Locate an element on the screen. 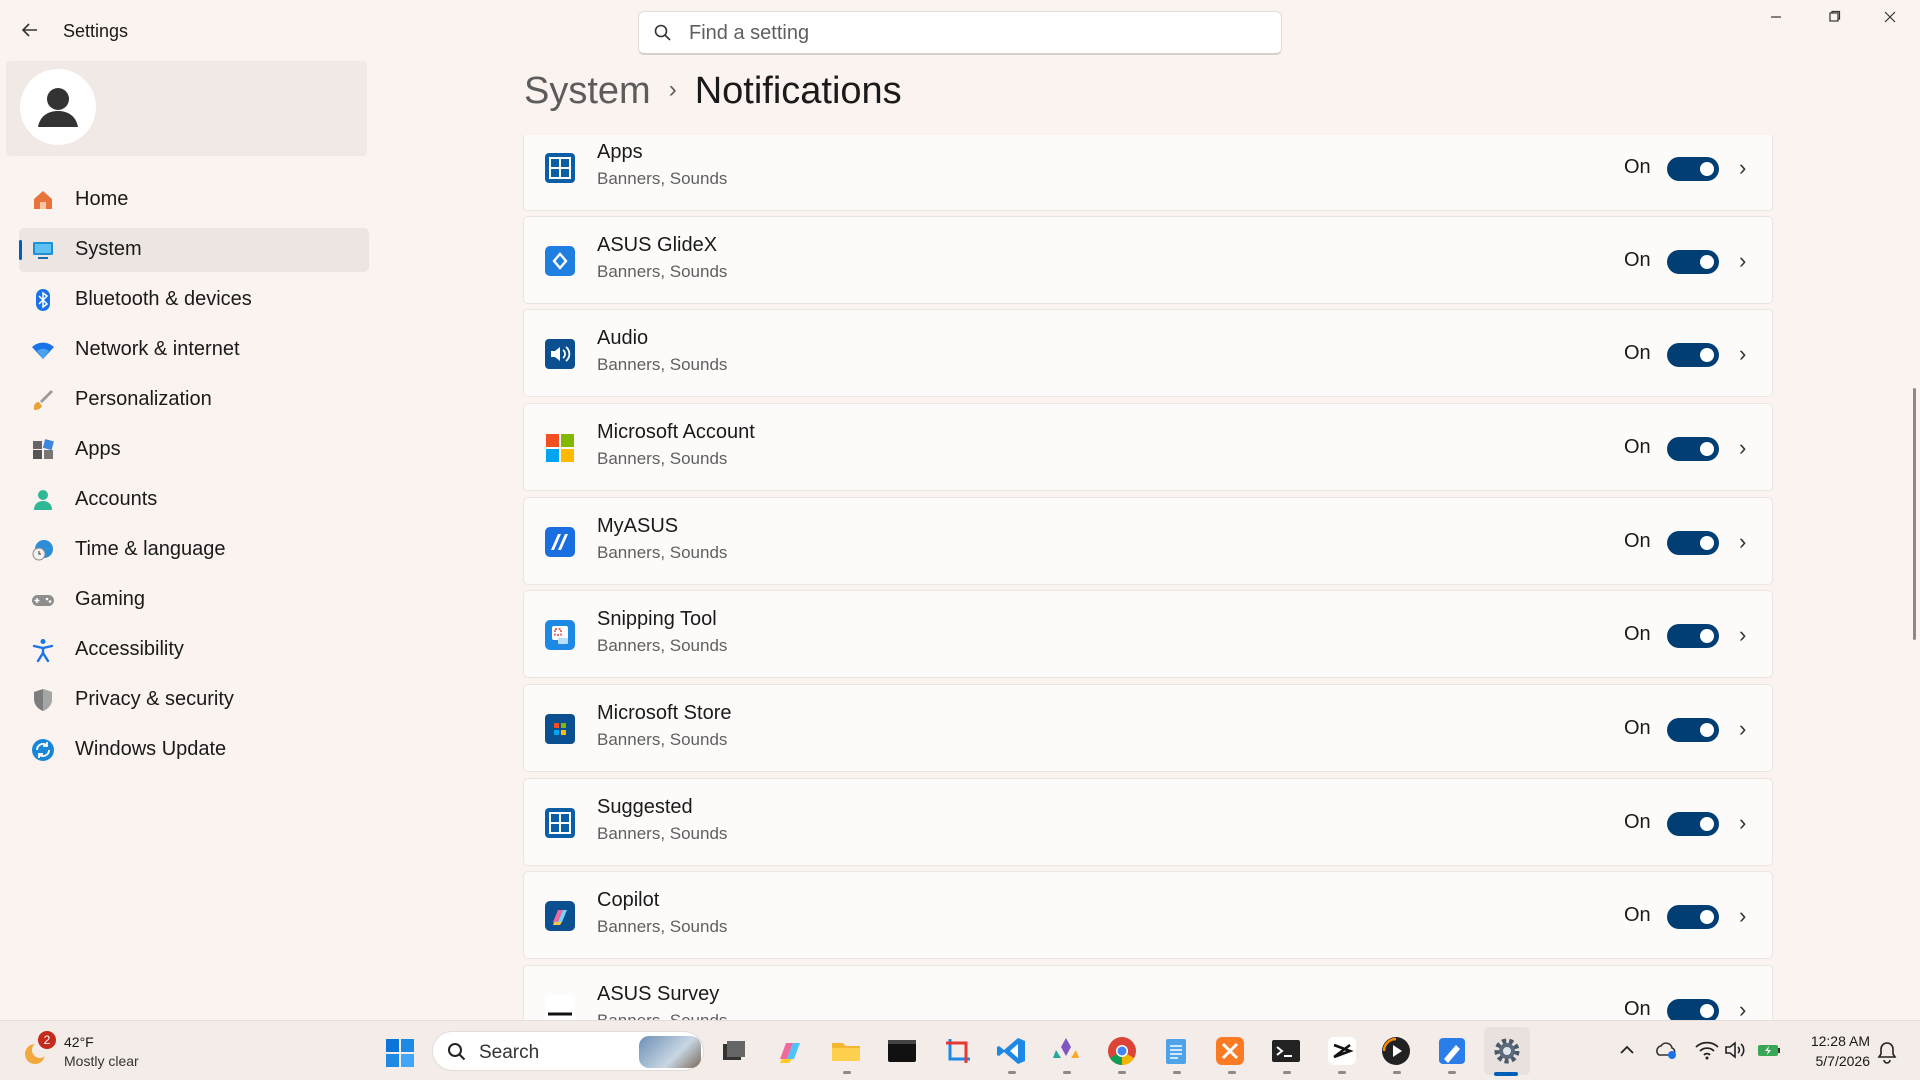 The height and width of the screenshot is (1080, 1920). row-title: Apps is located at coordinates (620, 152).